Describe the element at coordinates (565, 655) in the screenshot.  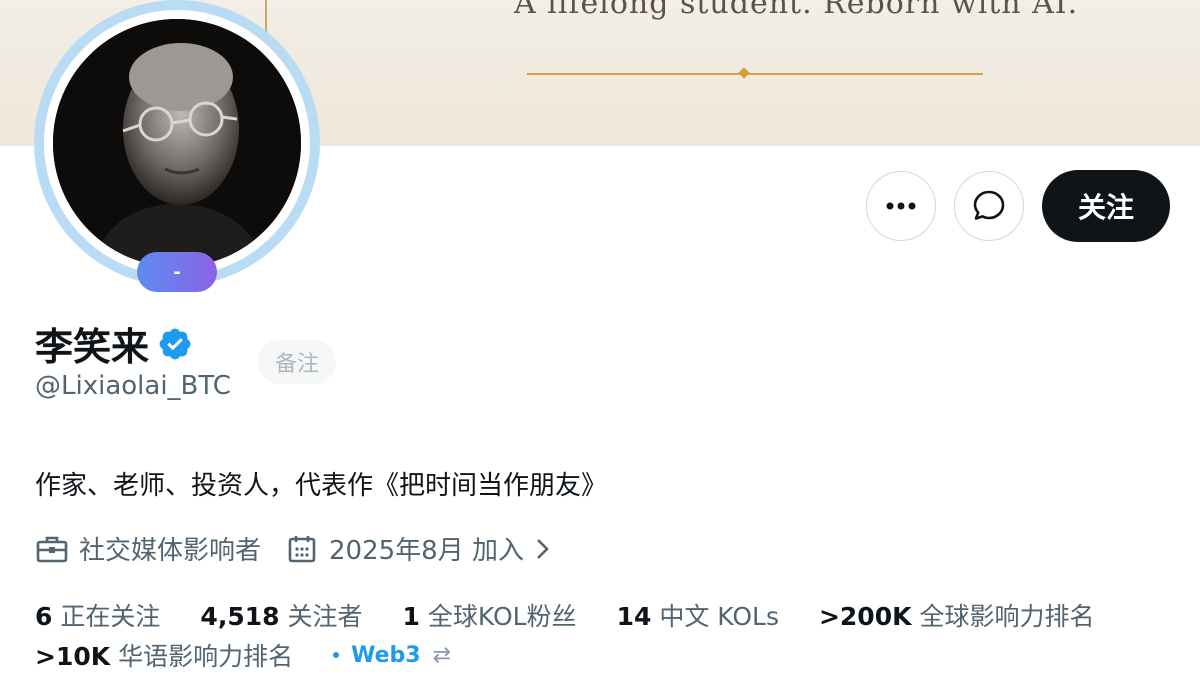
I see `stats-row-2: >10K 华语影响力排名 Web3 ⇄` at that location.